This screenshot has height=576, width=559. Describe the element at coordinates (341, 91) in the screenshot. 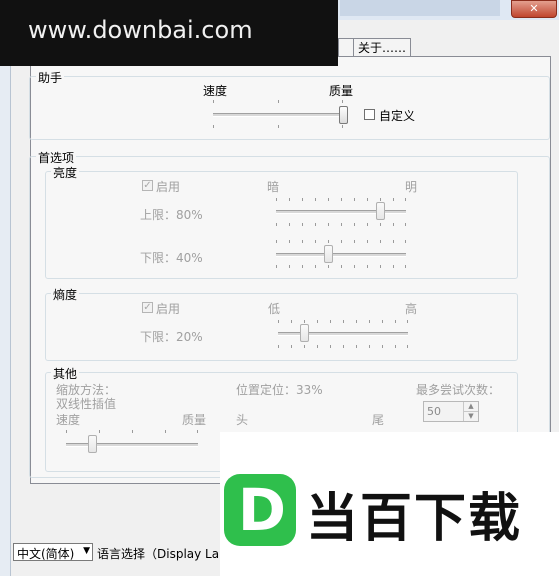

I see `helper-quality-label: 质量` at that location.